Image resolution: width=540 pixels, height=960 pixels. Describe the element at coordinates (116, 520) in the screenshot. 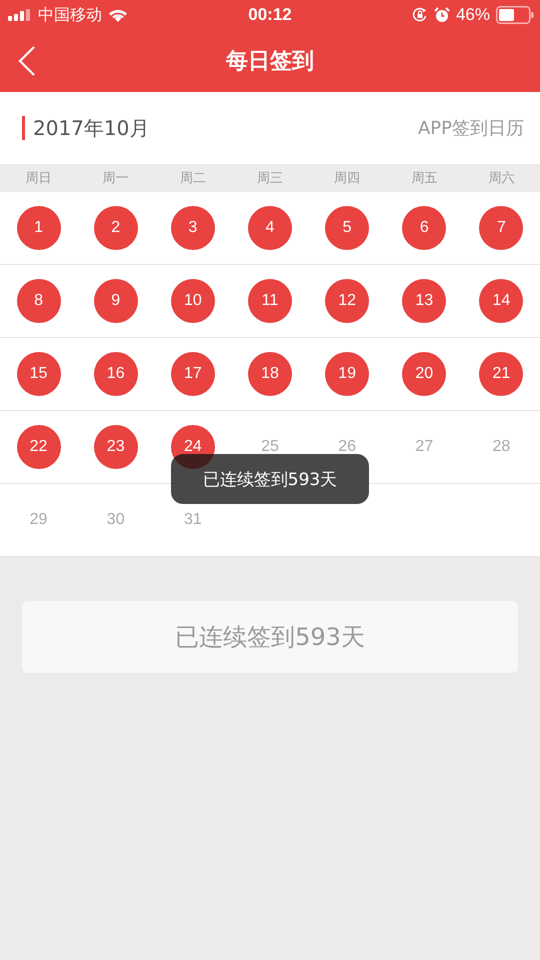

I see `calendar-day: 30` at that location.